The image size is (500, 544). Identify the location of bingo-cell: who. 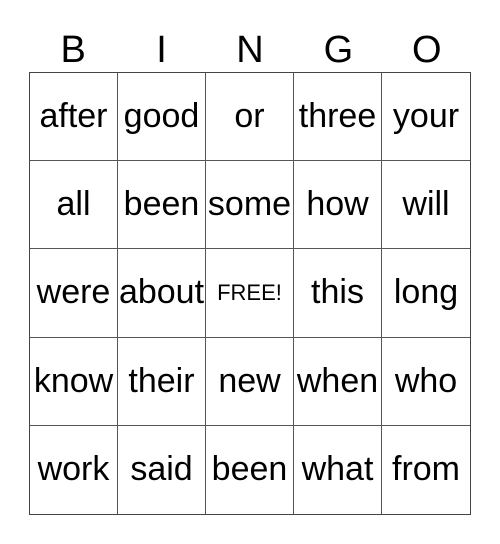
(426, 382).